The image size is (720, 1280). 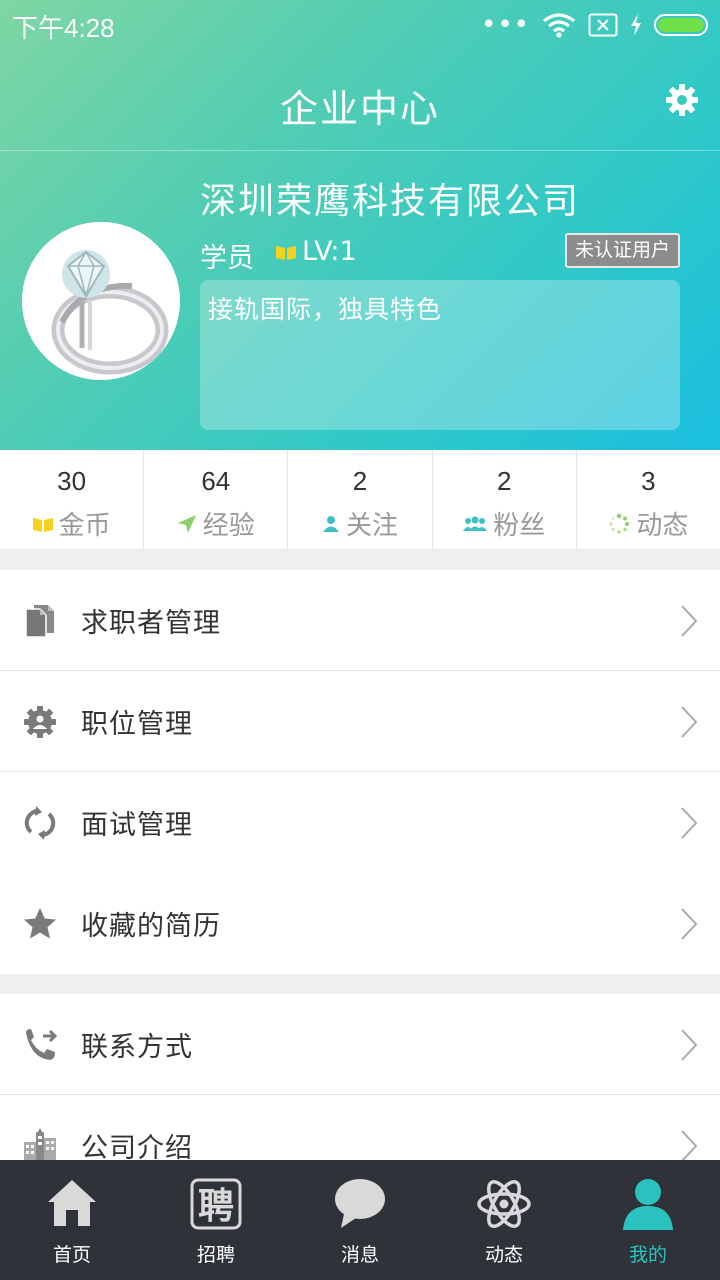 I want to click on menu-label: 面试管理, so click(x=137, y=825).